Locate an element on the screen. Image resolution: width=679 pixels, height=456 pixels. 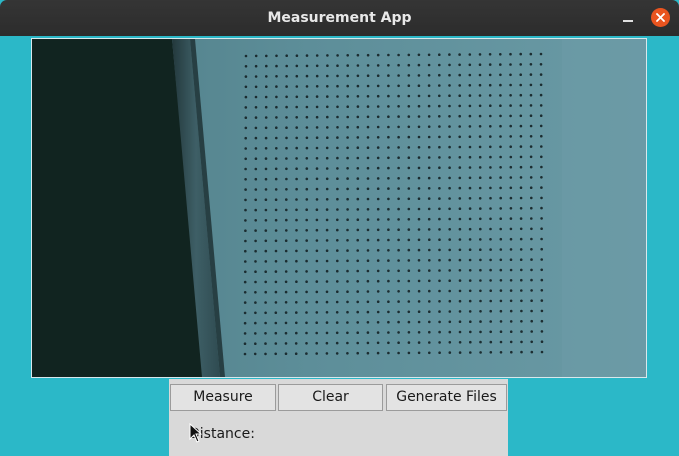
minimize-button is located at coordinates (628, 18).